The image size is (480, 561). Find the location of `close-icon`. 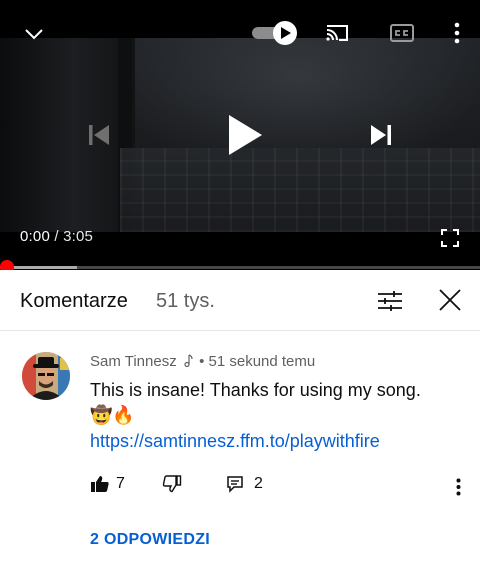

close-icon is located at coordinates (450, 300).